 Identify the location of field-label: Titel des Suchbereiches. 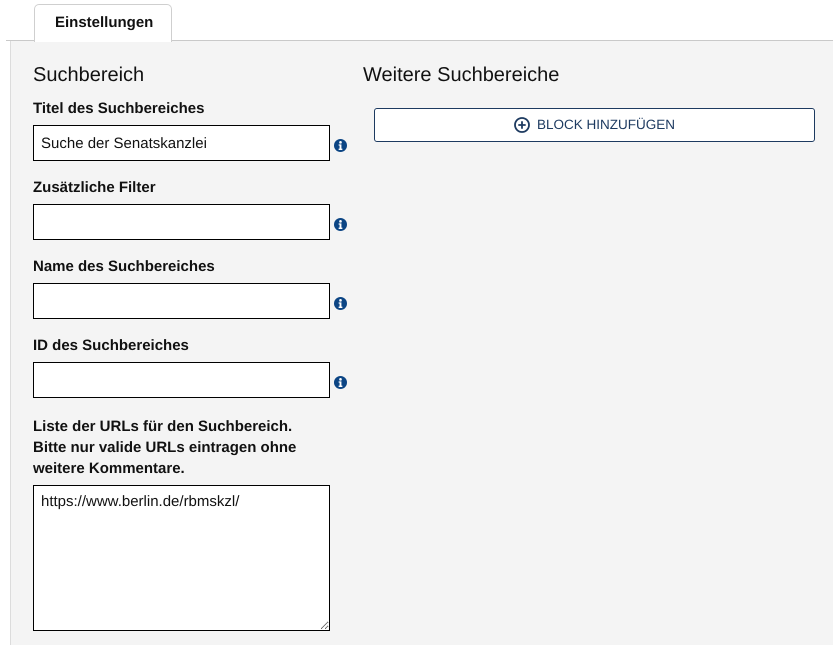
(119, 109).